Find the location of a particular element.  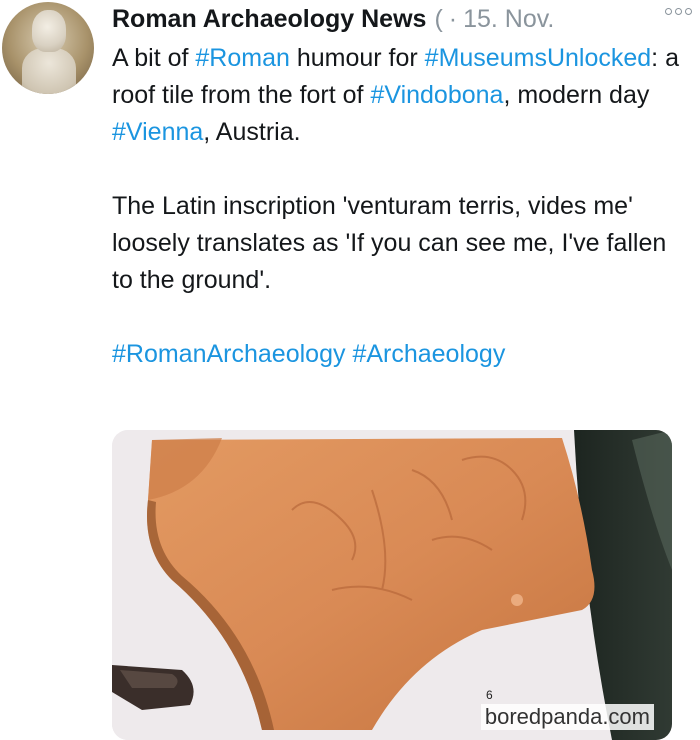

tweet-date: 15. Nov. is located at coordinates (508, 19).